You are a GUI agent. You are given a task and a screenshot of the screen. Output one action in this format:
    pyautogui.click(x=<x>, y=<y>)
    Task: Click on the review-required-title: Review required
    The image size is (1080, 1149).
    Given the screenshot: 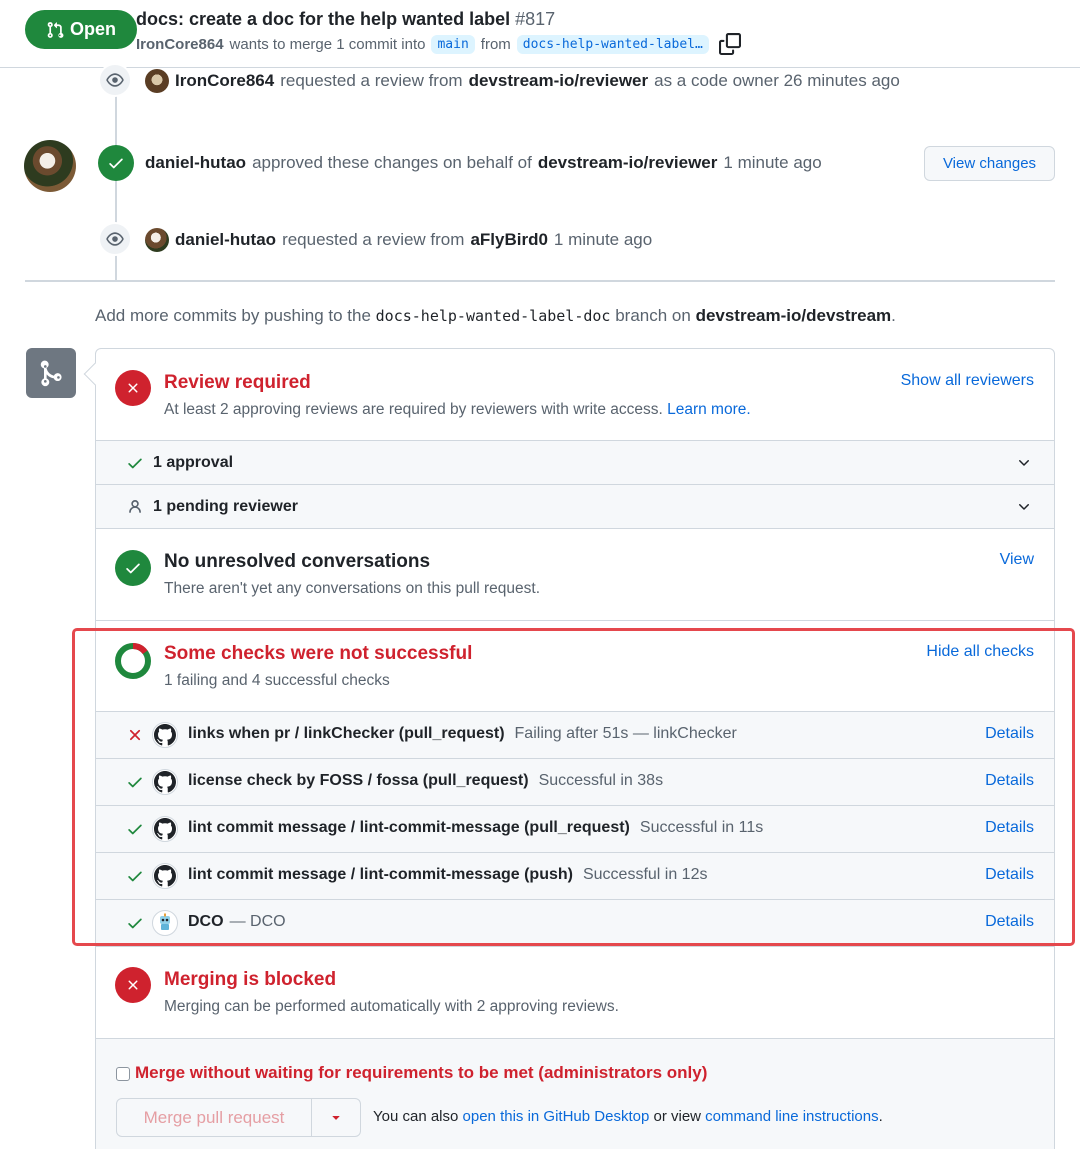 What is the action you would take?
    pyautogui.click(x=237, y=382)
    